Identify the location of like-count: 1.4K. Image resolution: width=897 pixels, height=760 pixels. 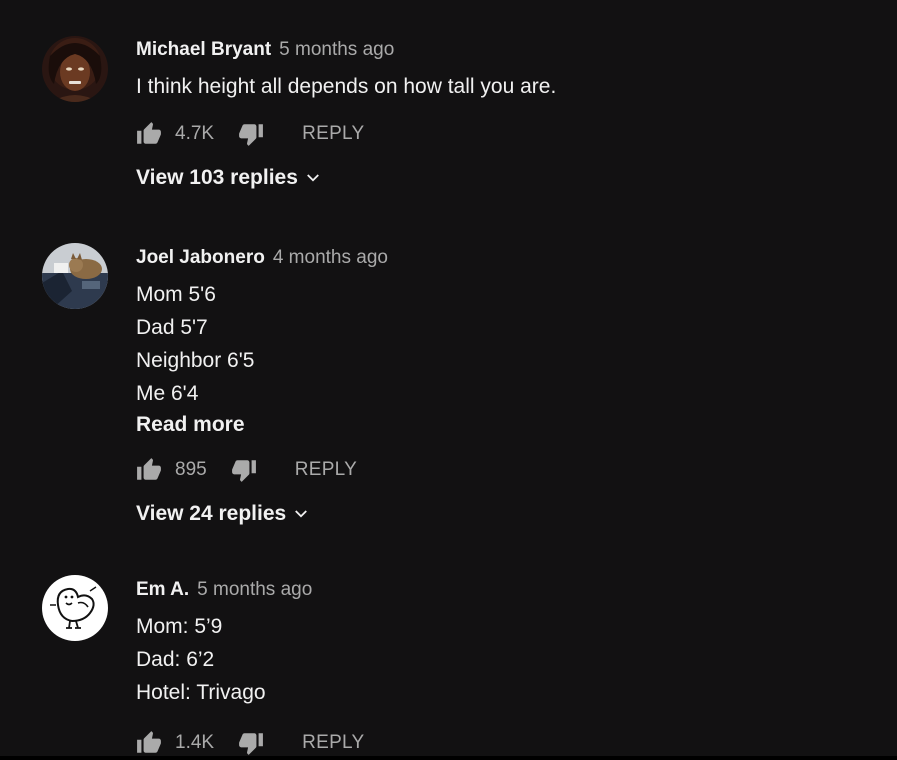
(195, 742).